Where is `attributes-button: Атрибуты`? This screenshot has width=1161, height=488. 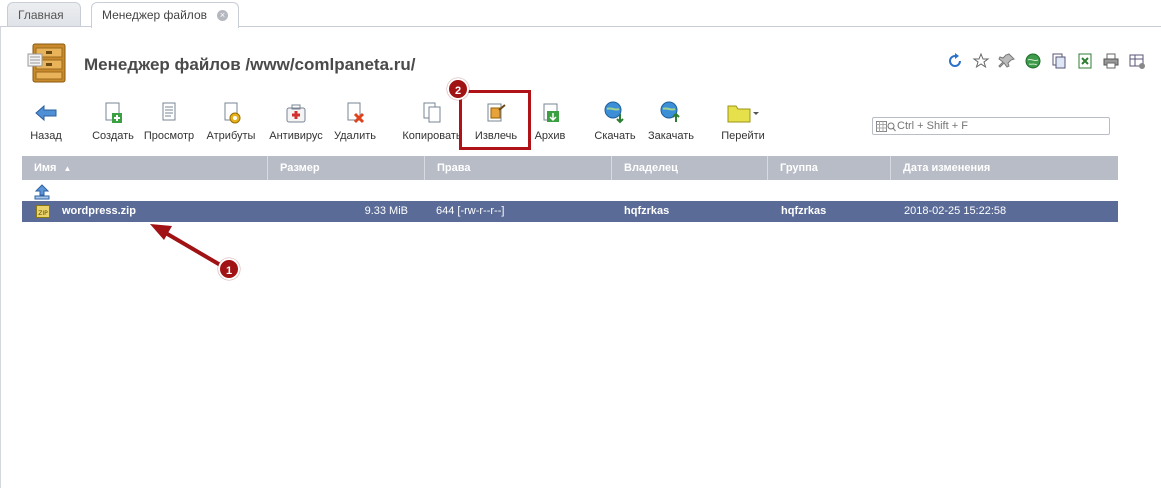 attributes-button: Атрибуты is located at coordinates (231, 124).